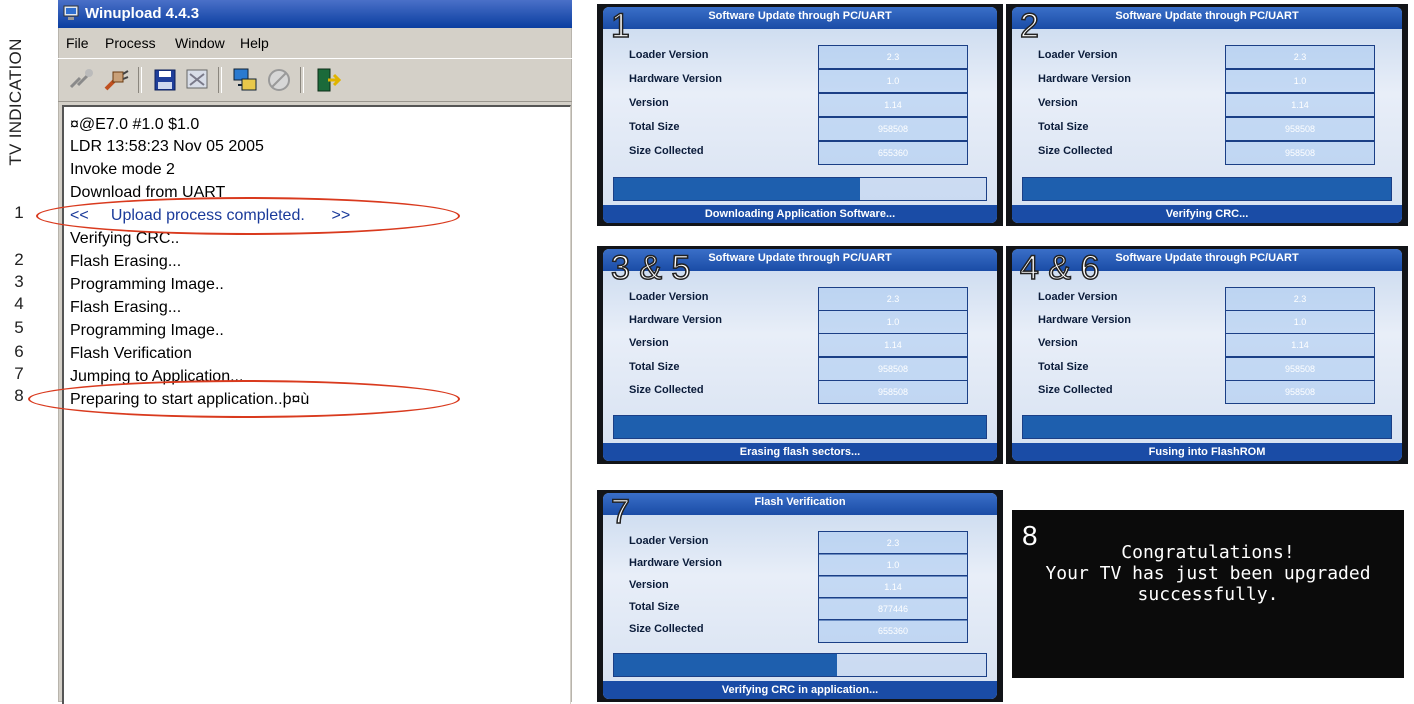 Image resolution: width=1414 pixels, height=704 pixels. I want to click on tv-screen-header: Flash Verification, so click(800, 504).